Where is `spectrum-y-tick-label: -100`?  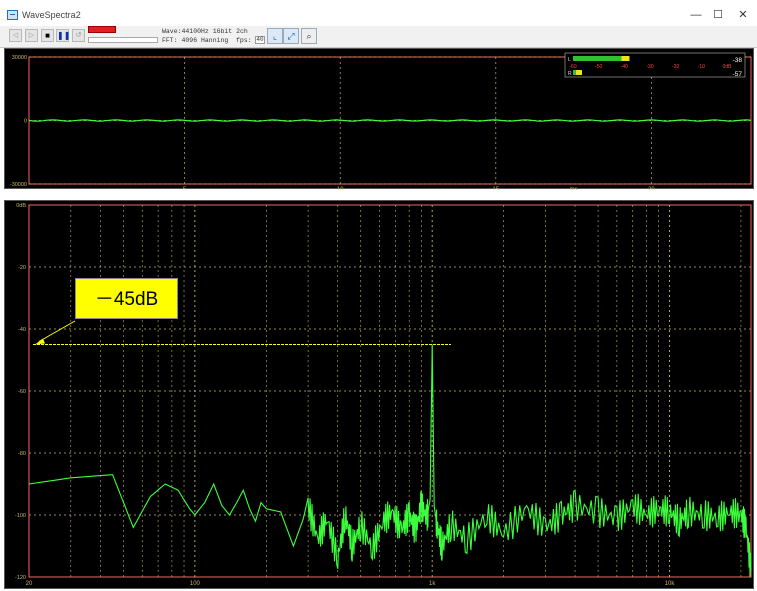
spectrum-y-tick-label: -100 is located at coordinates (20, 516).